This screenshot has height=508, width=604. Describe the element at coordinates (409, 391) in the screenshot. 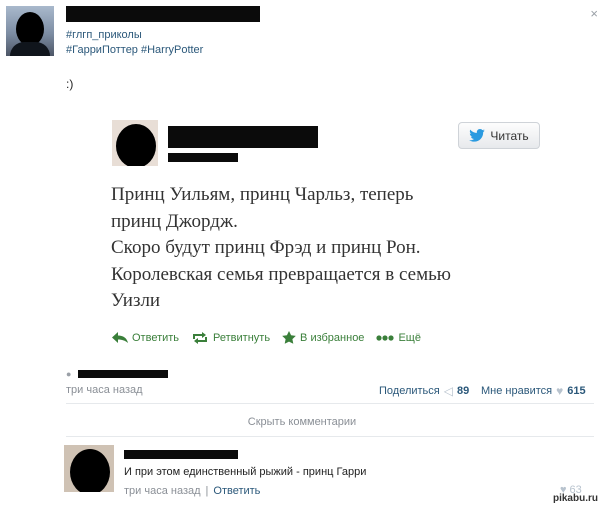

I see `share-label: Поделиться` at that location.